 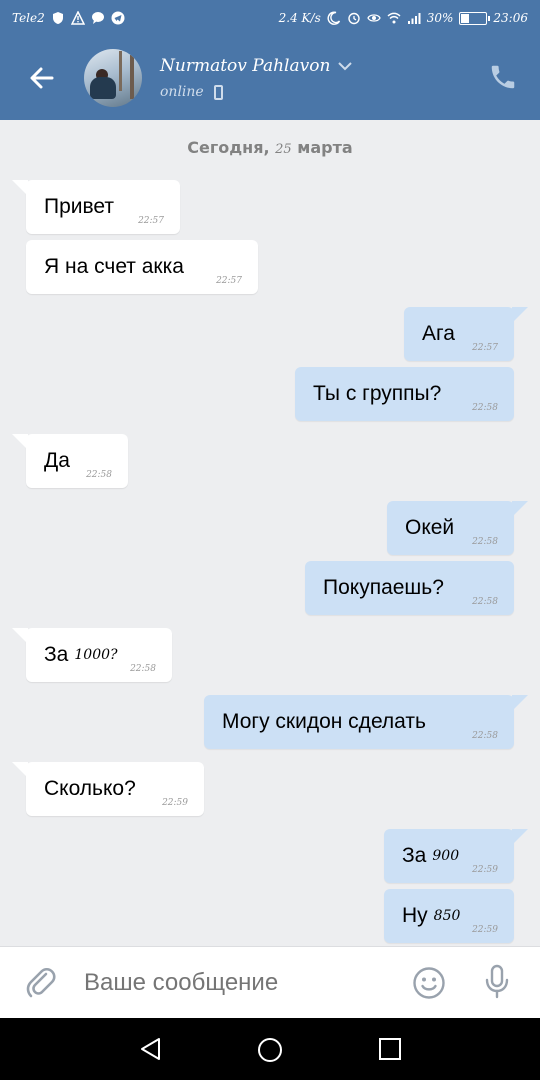 I want to click on carrier-label: Tele2, so click(x=28, y=18).